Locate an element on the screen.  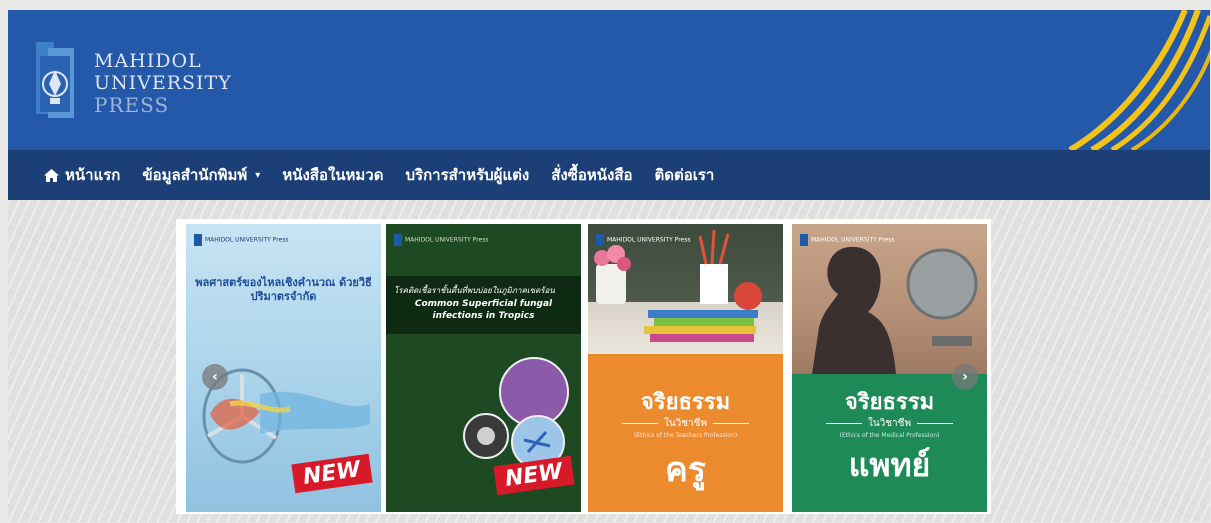
logo-wordmark: MAHIDOL UNIVERSITY PRESS is located at coordinates (163, 83).